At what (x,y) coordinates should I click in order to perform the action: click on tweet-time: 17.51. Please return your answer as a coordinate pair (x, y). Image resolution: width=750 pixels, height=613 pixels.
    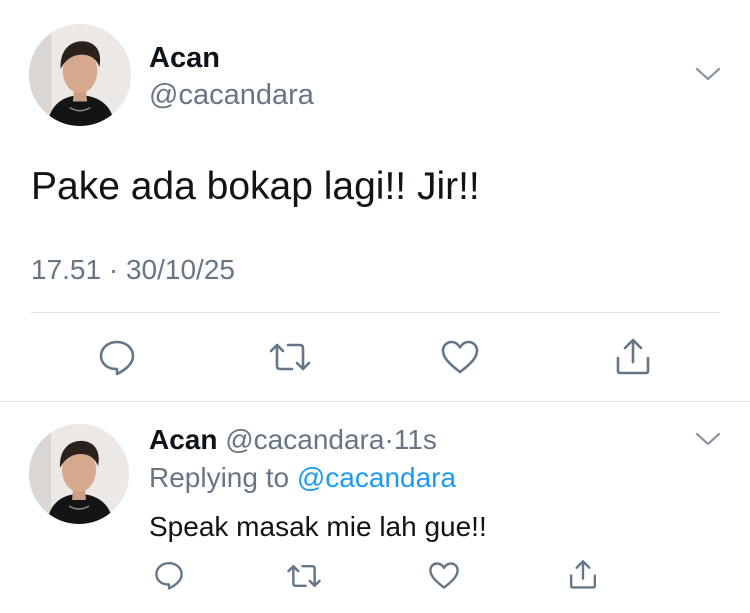
    Looking at the image, I should click on (66, 269).